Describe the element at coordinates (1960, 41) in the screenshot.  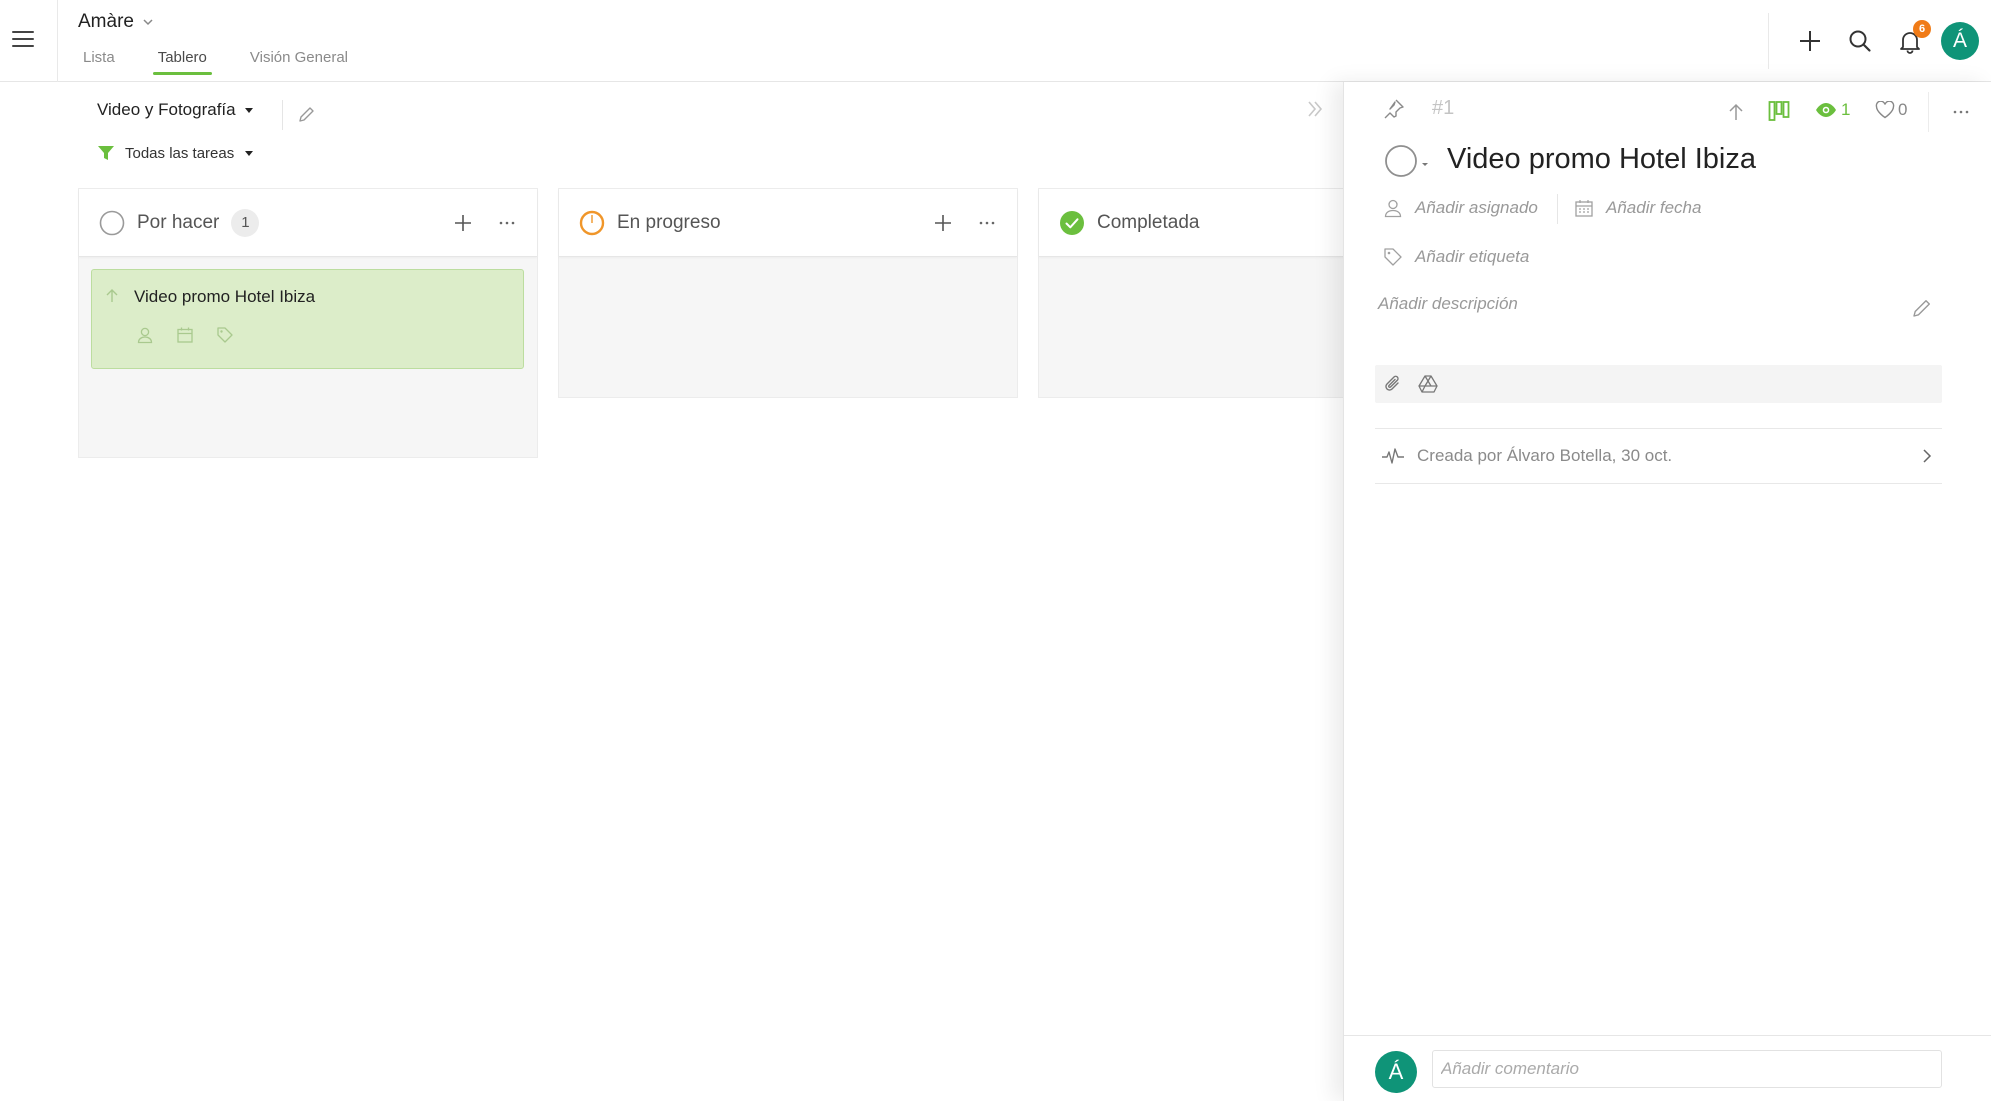
I see `user-avatar: Á` at that location.